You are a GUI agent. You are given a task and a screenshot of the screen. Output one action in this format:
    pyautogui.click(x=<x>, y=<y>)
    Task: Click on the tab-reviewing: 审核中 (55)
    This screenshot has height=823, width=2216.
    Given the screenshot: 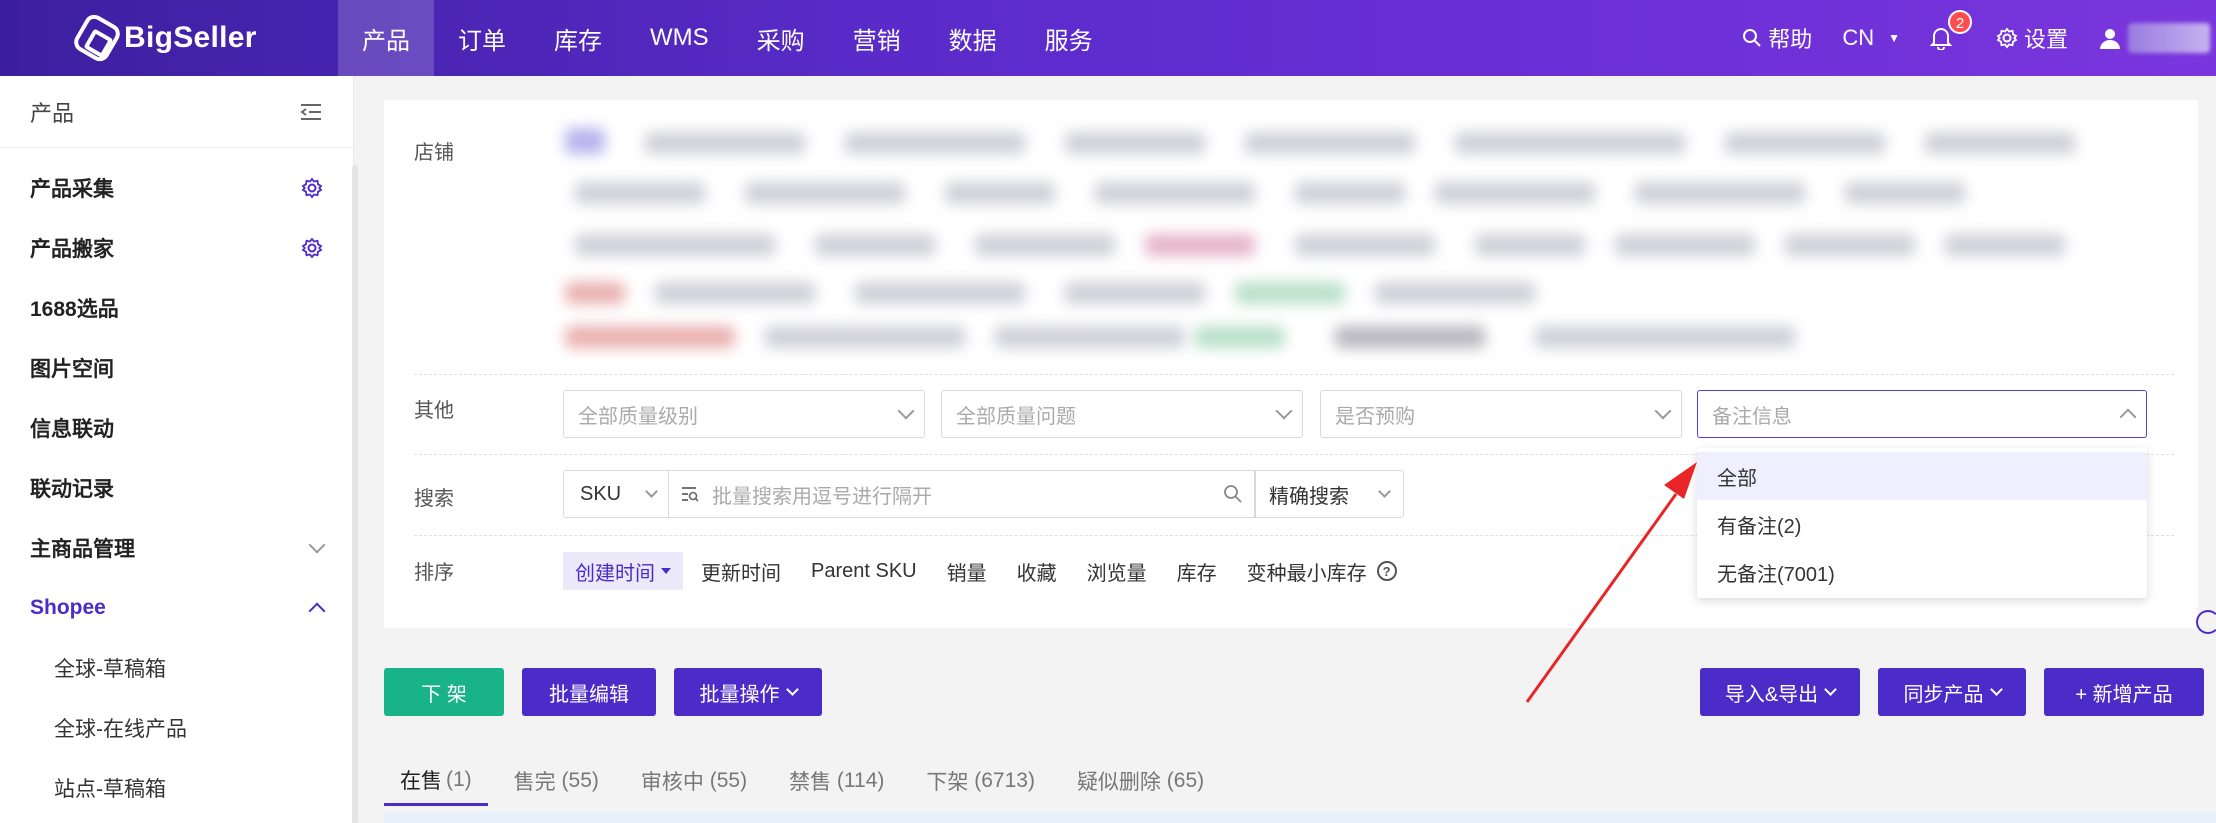 What is the action you would take?
    pyautogui.click(x=694, y=781)
    